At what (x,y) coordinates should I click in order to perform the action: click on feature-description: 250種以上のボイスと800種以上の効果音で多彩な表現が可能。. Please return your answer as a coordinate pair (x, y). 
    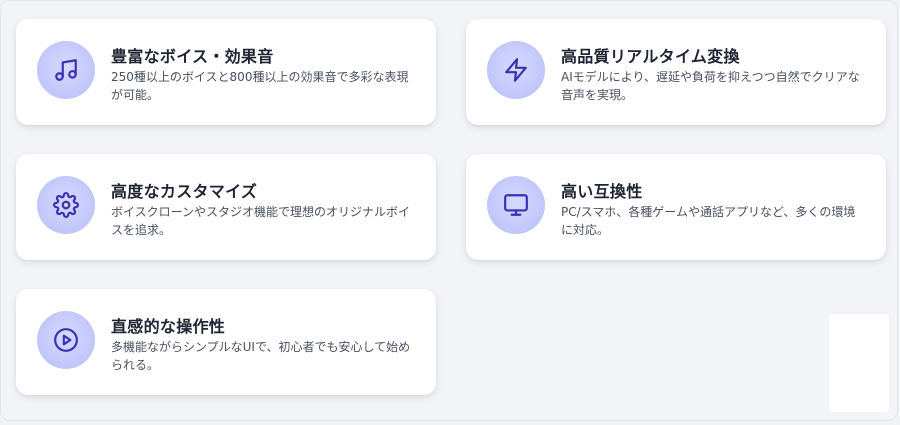
    Looking at the image, I should click on (260, 86).